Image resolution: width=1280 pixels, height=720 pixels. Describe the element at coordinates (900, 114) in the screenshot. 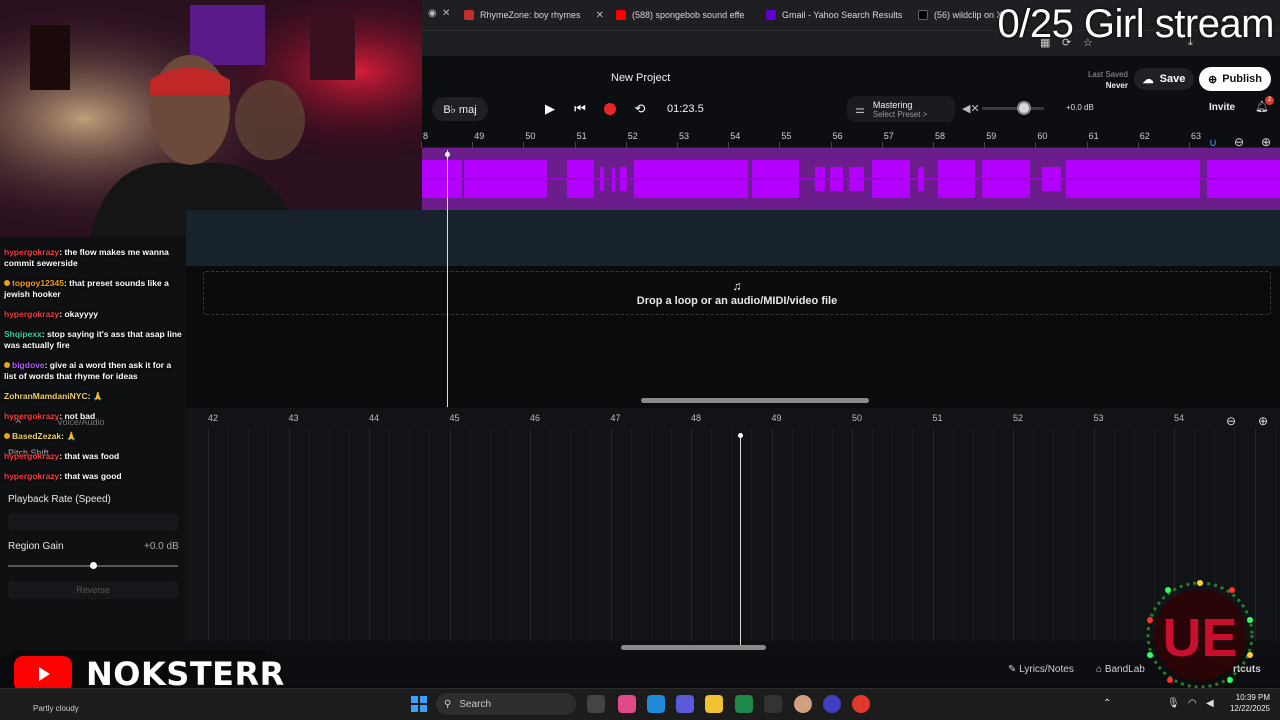

I see `mastering-preset: Select Preset >` at that location.